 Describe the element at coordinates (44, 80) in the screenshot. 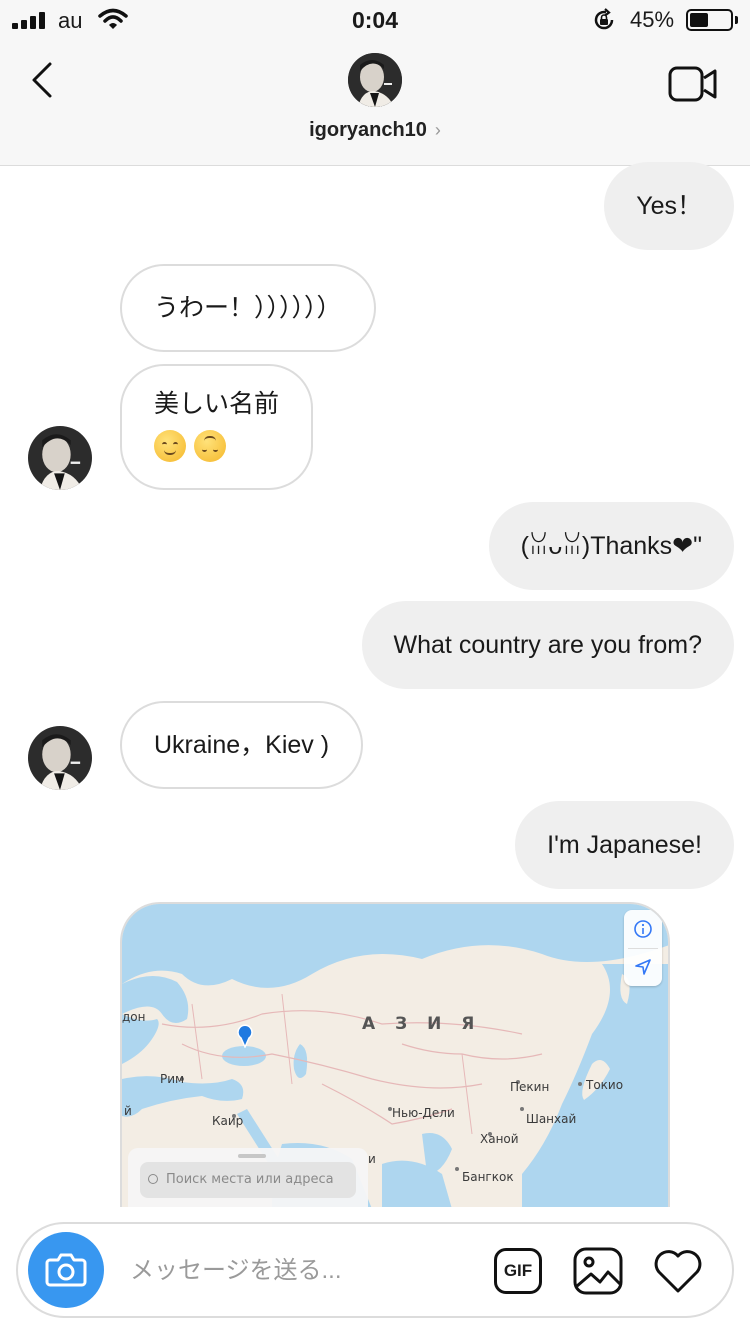

I see `back-button` at that location.